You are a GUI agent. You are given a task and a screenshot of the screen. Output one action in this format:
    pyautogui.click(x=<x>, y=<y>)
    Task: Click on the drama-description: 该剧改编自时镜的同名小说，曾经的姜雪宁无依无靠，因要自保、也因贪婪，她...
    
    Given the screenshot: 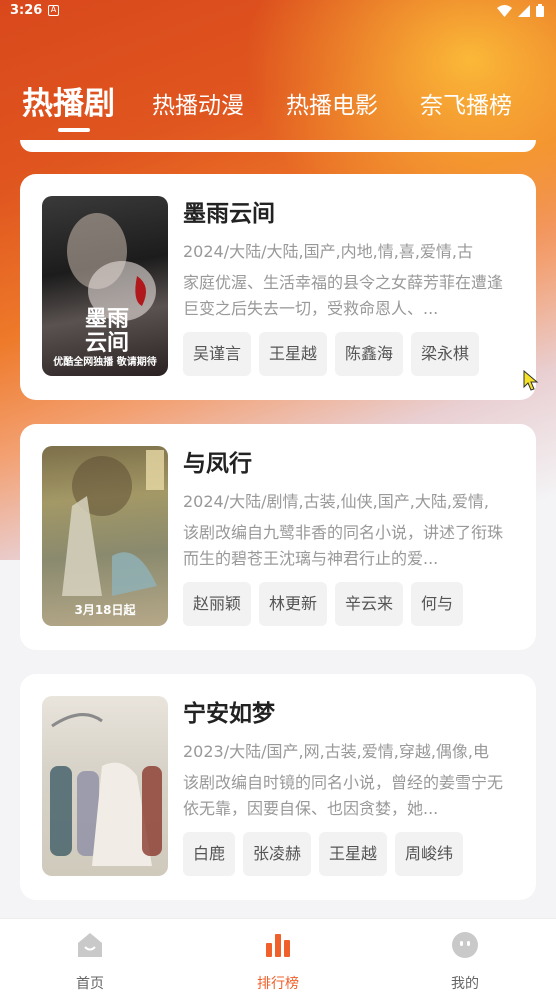 What is the action you would take?
    pyautogui.click(x=343, y=795)
    